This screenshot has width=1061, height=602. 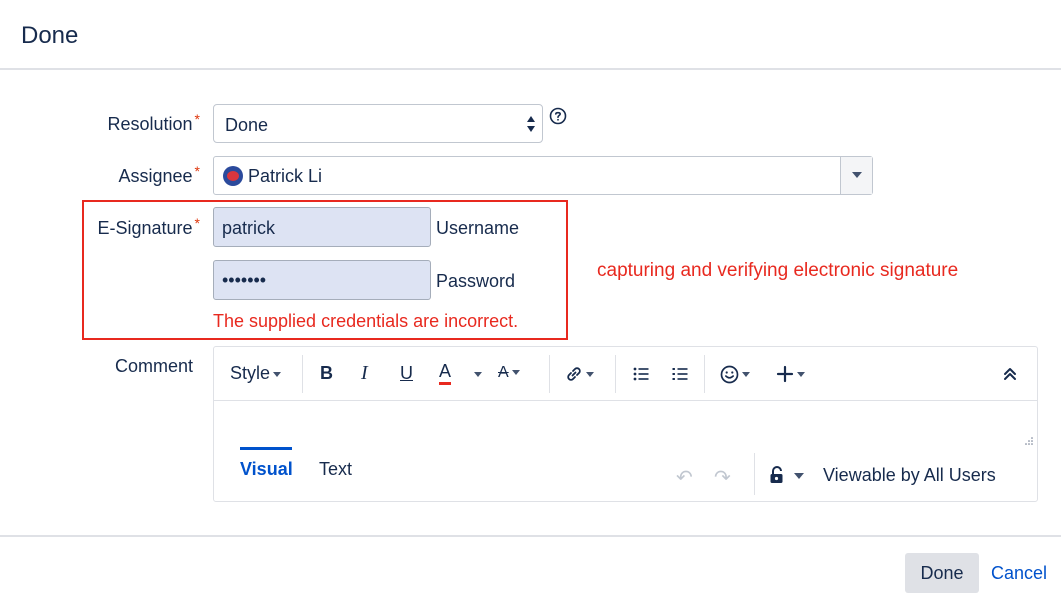 I want to click on emoji-icon, so click(x=729, y=374).